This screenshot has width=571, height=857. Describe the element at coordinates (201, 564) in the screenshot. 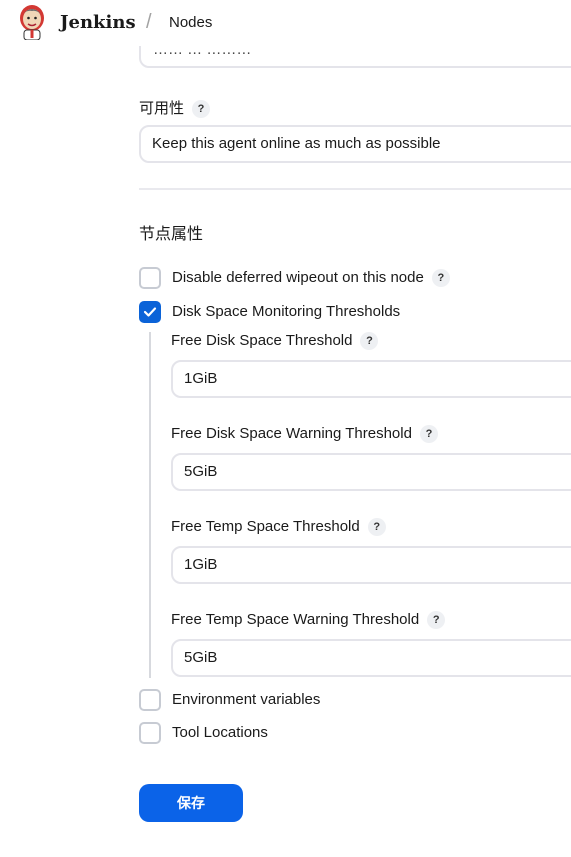

I see `free-temp-space-threshold-value: 1GiB` at that location.